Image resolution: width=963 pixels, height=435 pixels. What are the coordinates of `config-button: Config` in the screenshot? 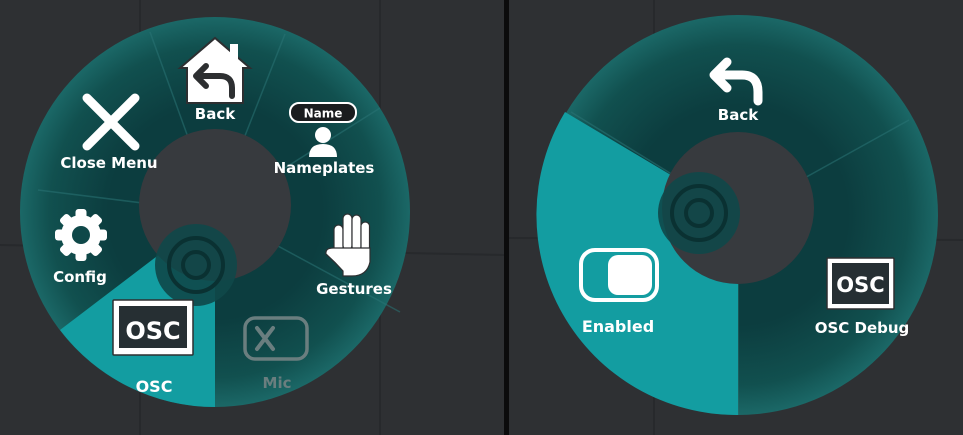 It's located at (80, 247).